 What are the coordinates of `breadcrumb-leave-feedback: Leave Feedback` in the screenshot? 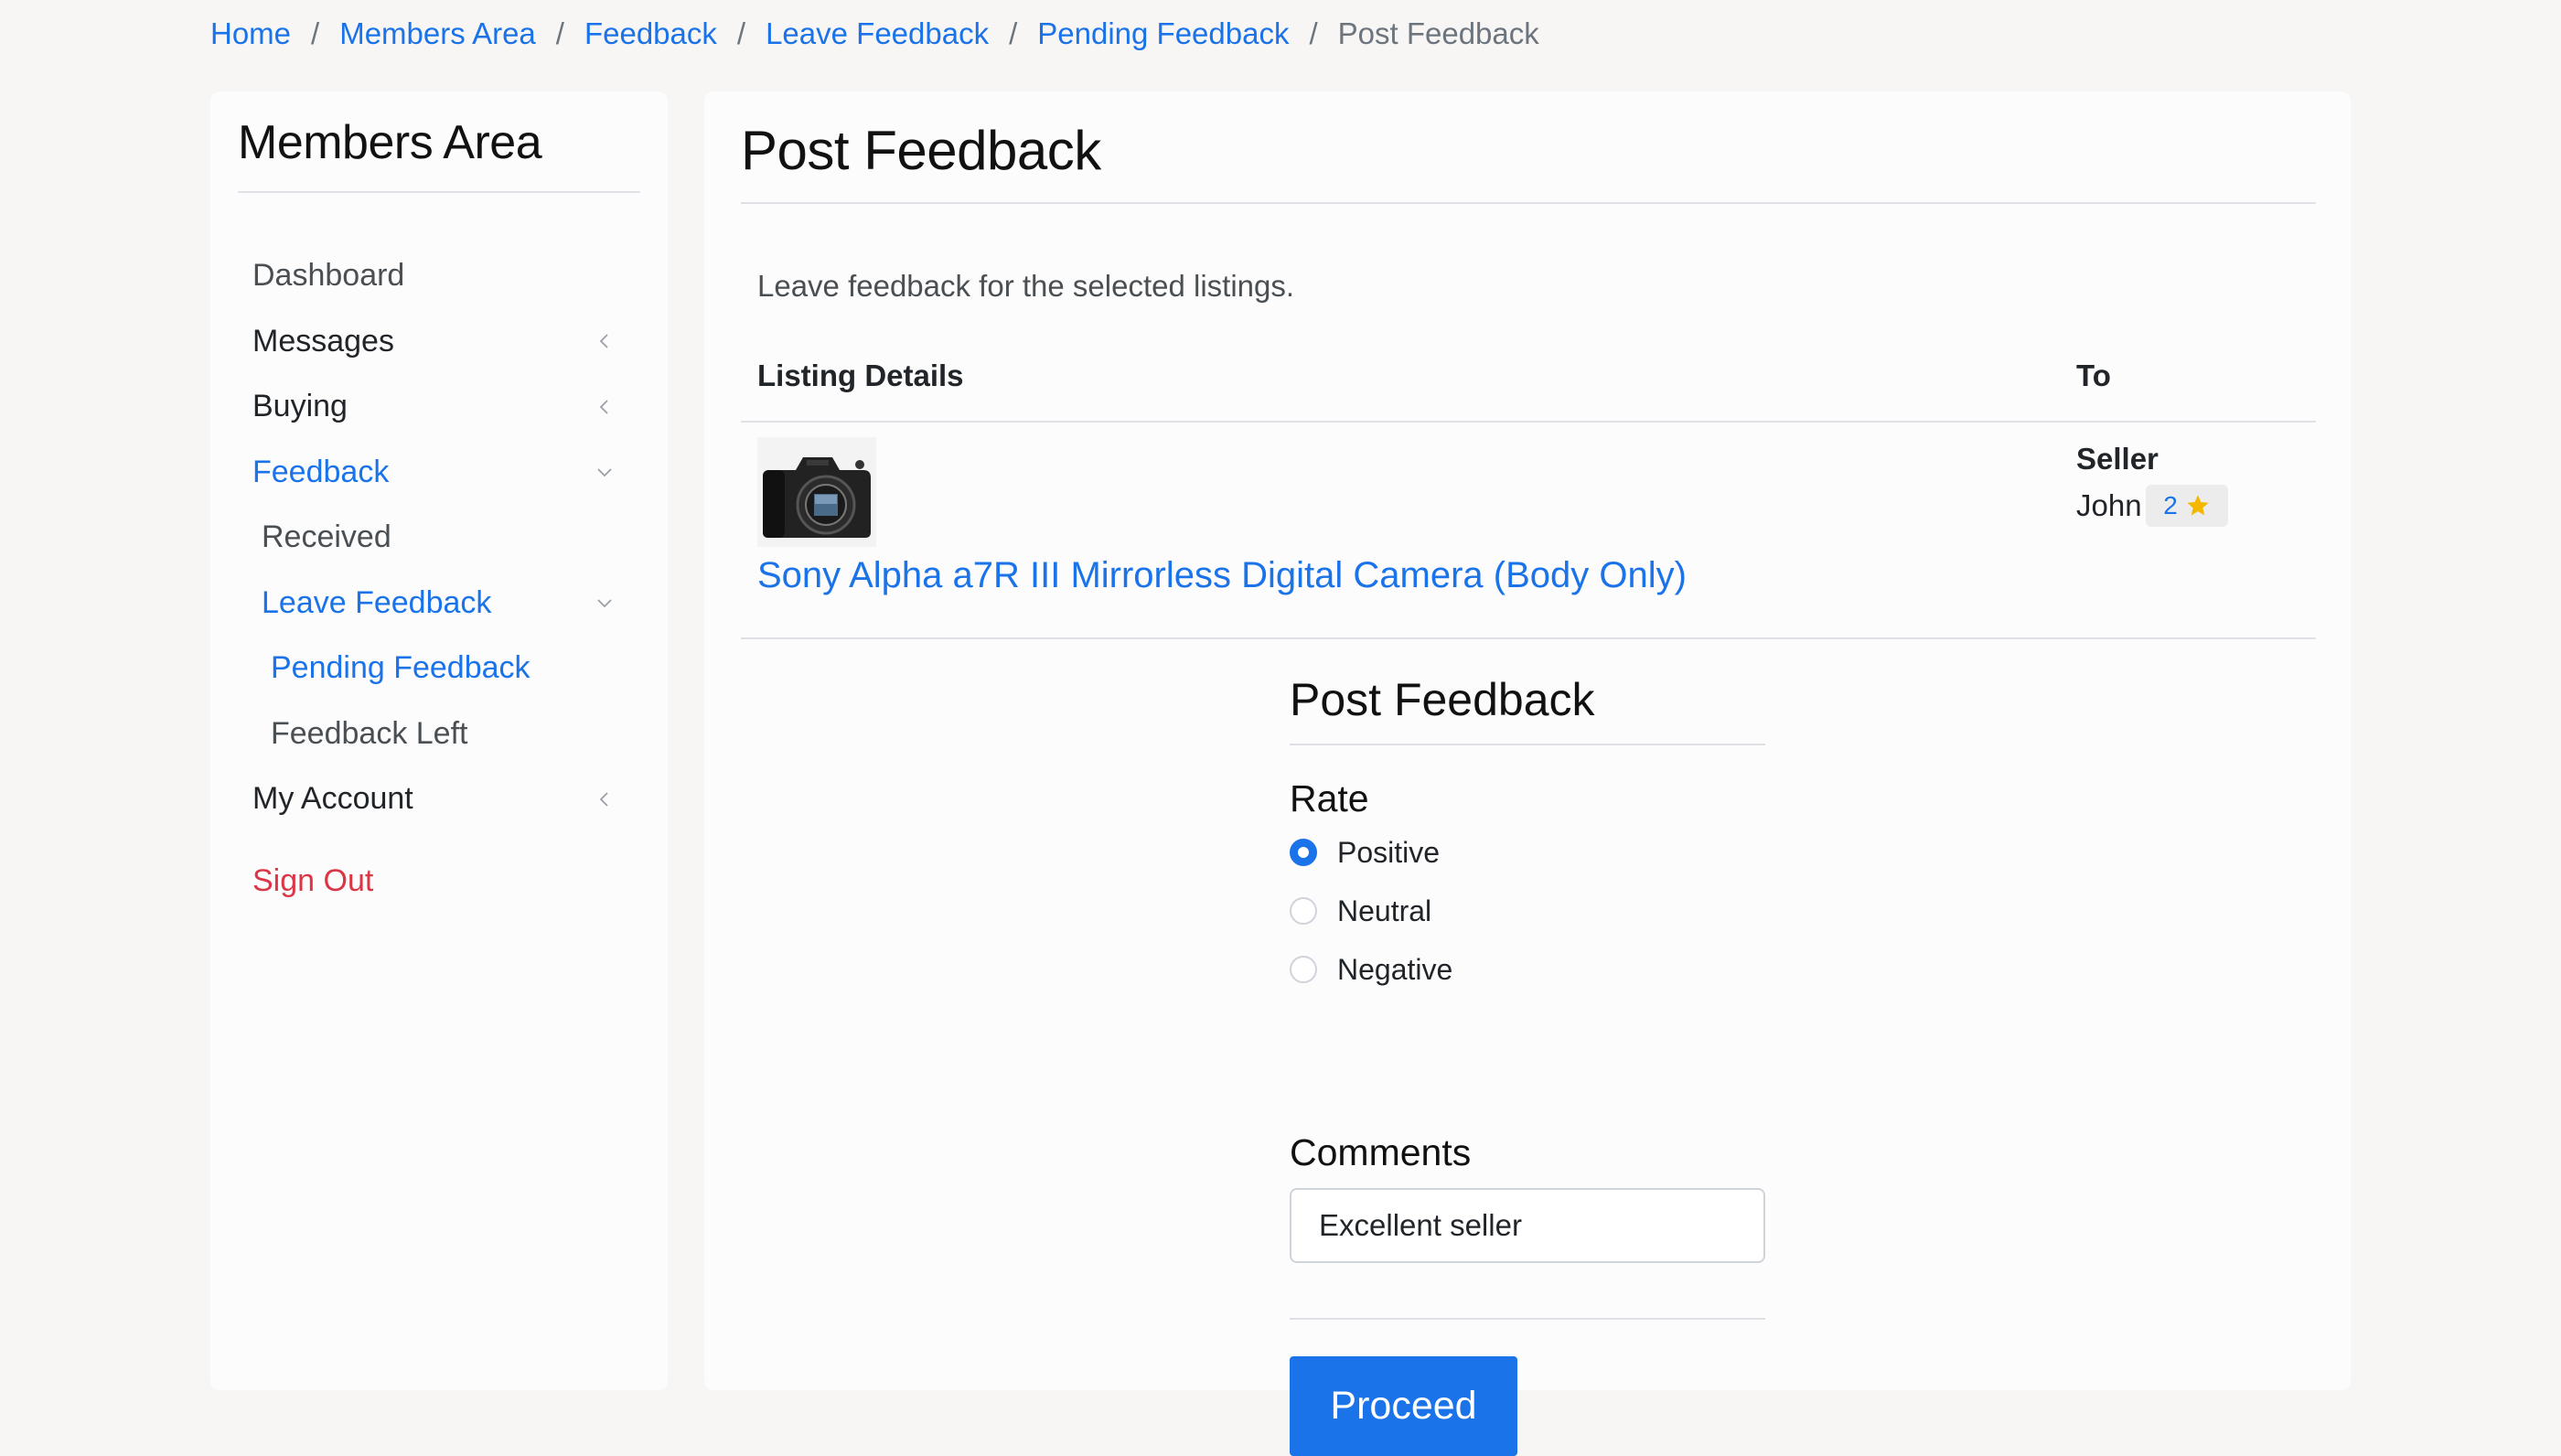 It's located at (877, 33).